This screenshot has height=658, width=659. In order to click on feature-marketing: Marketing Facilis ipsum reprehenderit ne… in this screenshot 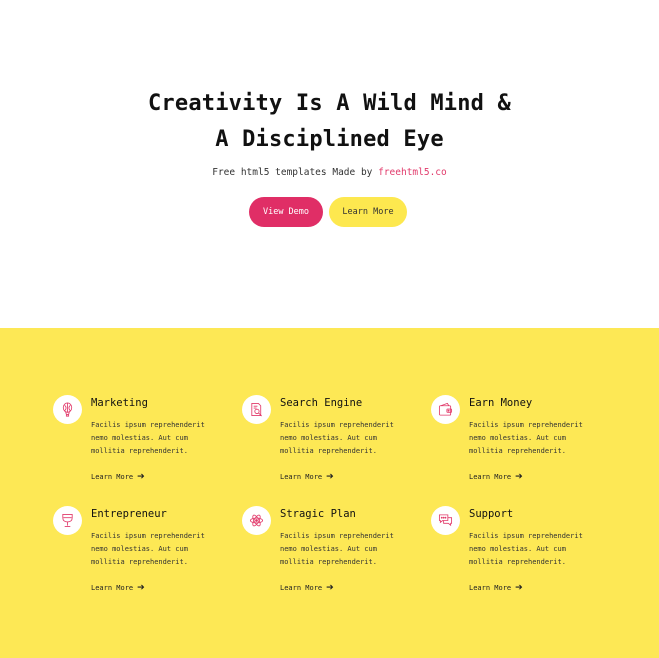, I will do `click(143, 445)`.